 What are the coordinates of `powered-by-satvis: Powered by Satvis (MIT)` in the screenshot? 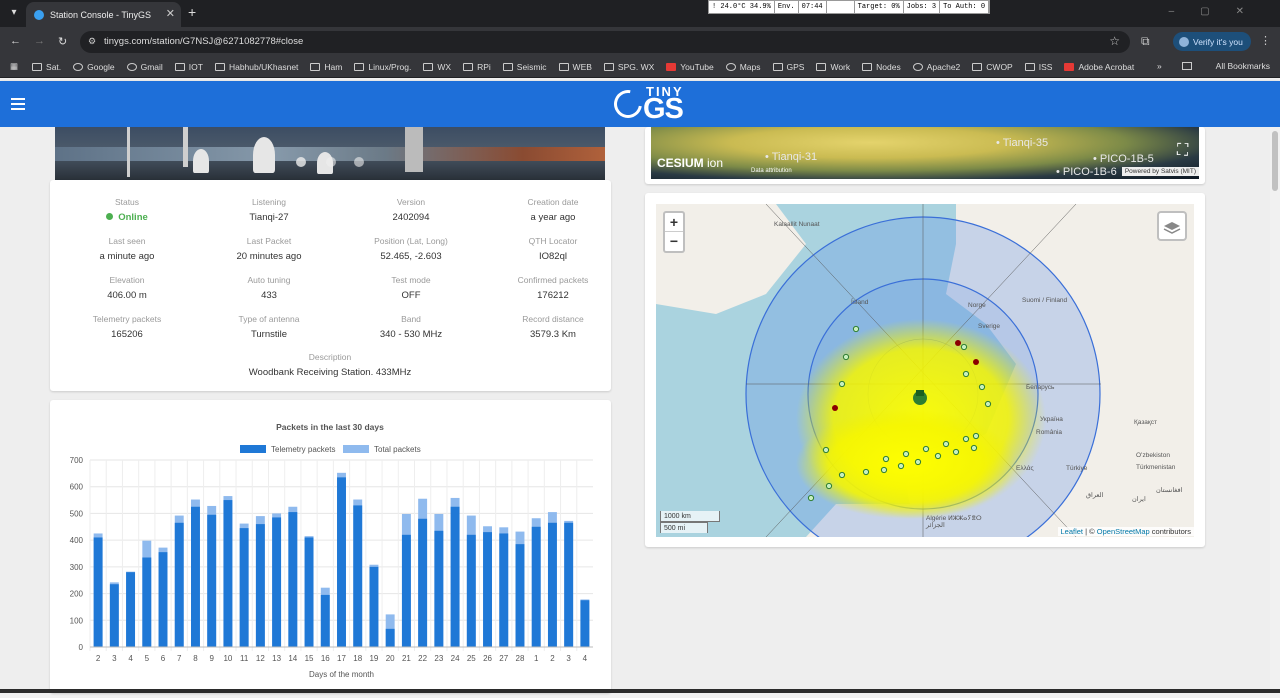 It's located at (1160, 171).